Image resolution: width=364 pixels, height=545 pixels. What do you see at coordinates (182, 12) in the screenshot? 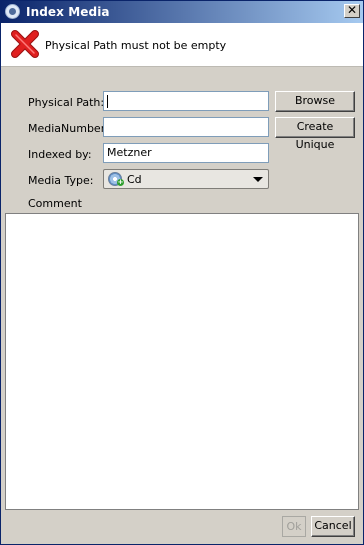
I see `title-bar: Index Media ✕` at bounding box center [182, 12].